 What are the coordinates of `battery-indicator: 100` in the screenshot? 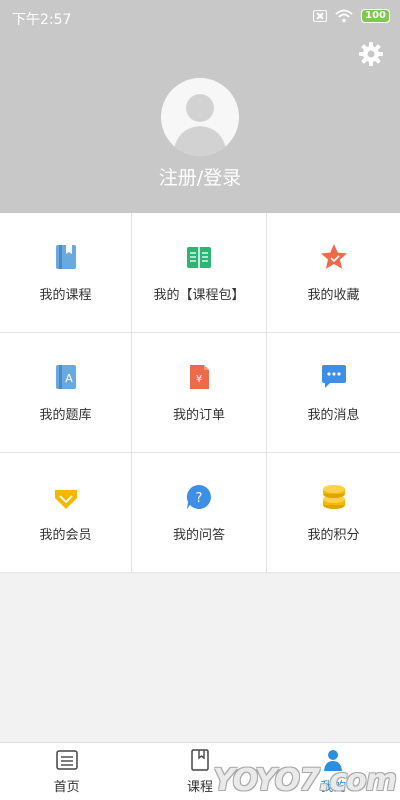 It's located at (375, 16).